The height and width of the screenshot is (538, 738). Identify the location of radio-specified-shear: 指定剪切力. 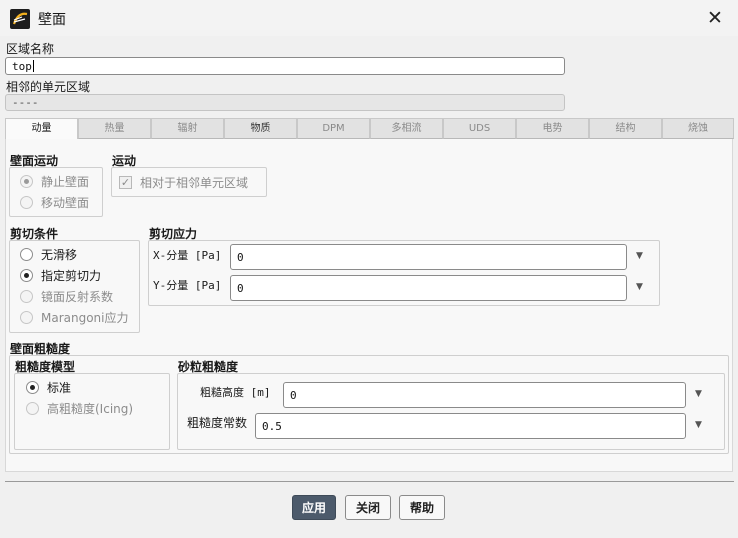
(60, 275).